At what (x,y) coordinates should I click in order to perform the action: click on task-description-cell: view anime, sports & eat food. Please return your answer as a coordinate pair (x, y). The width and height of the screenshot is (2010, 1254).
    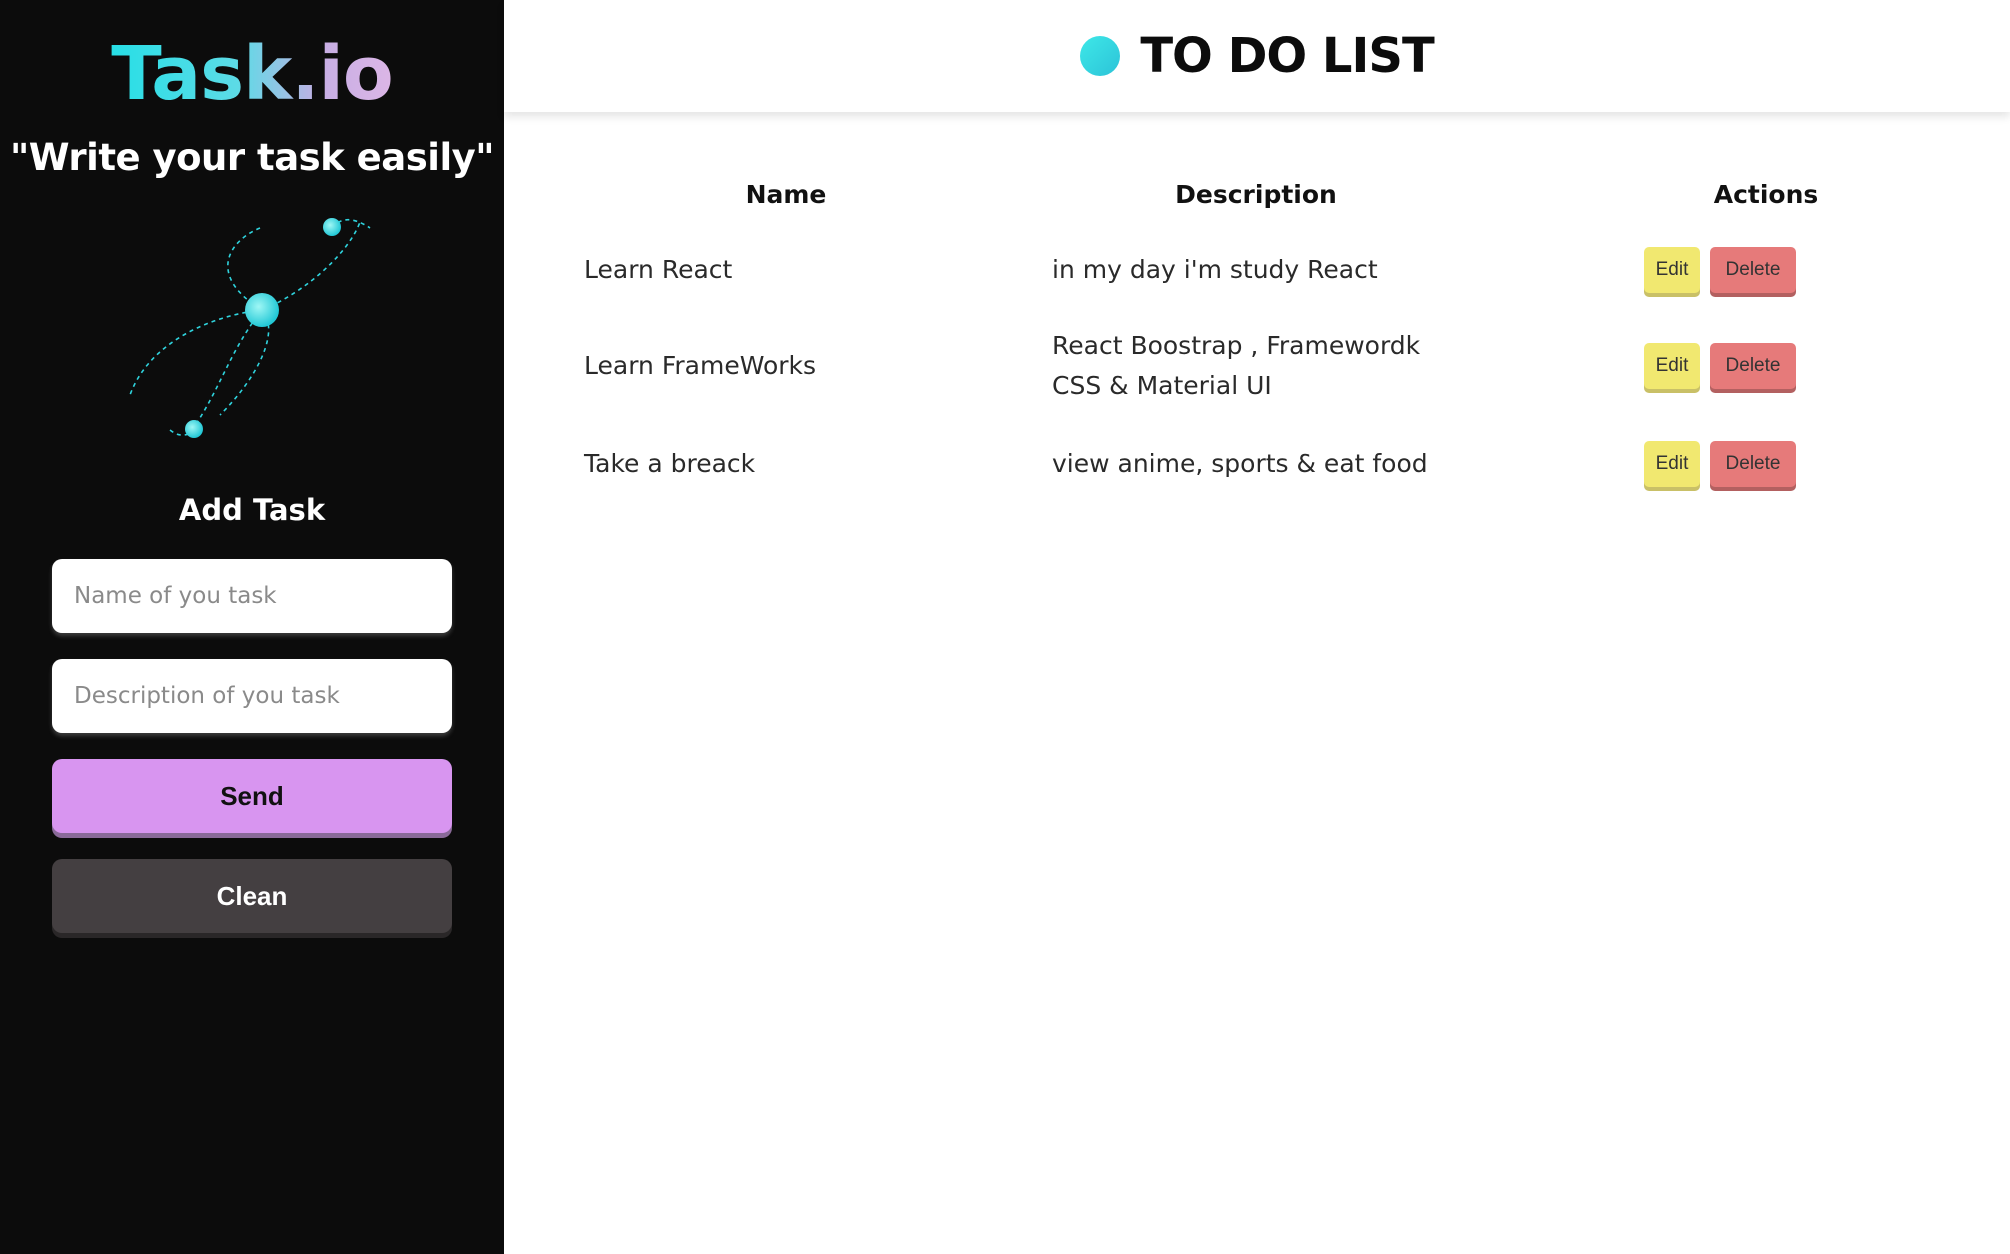
    Looking at the image, I should click on (1262, 464).